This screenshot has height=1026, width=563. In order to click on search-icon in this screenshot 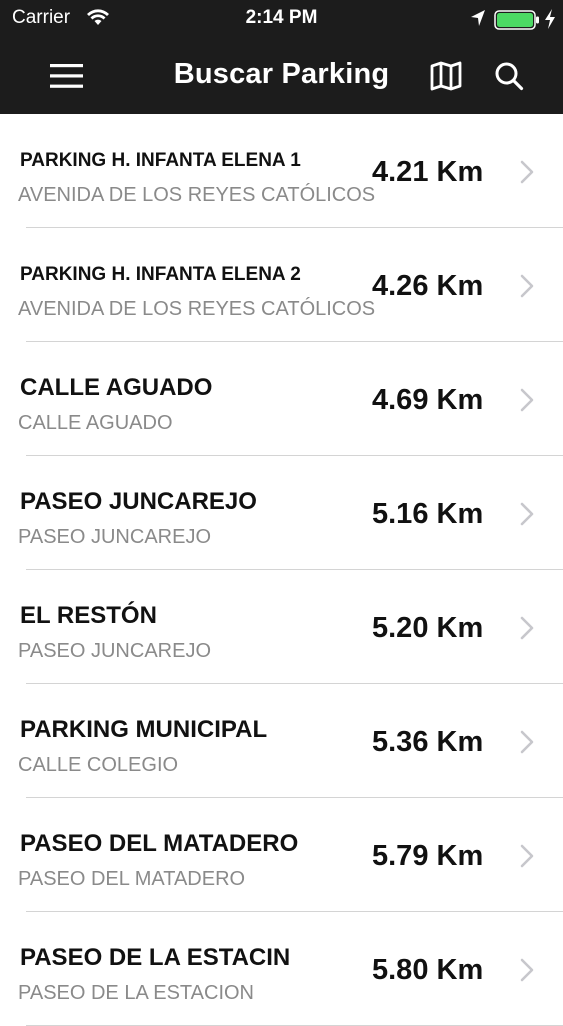, I will do `click(509, 76)`.